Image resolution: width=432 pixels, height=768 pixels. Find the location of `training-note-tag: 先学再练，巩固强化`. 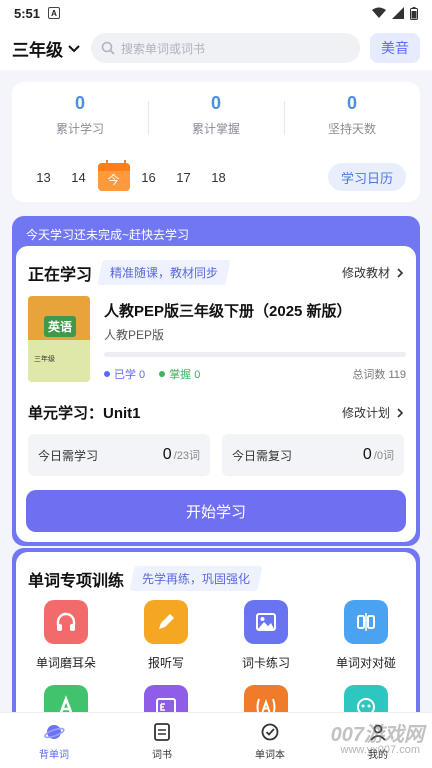

training-note-tag: 先学再练，巩固强化 is located at coordinates (196, 578).